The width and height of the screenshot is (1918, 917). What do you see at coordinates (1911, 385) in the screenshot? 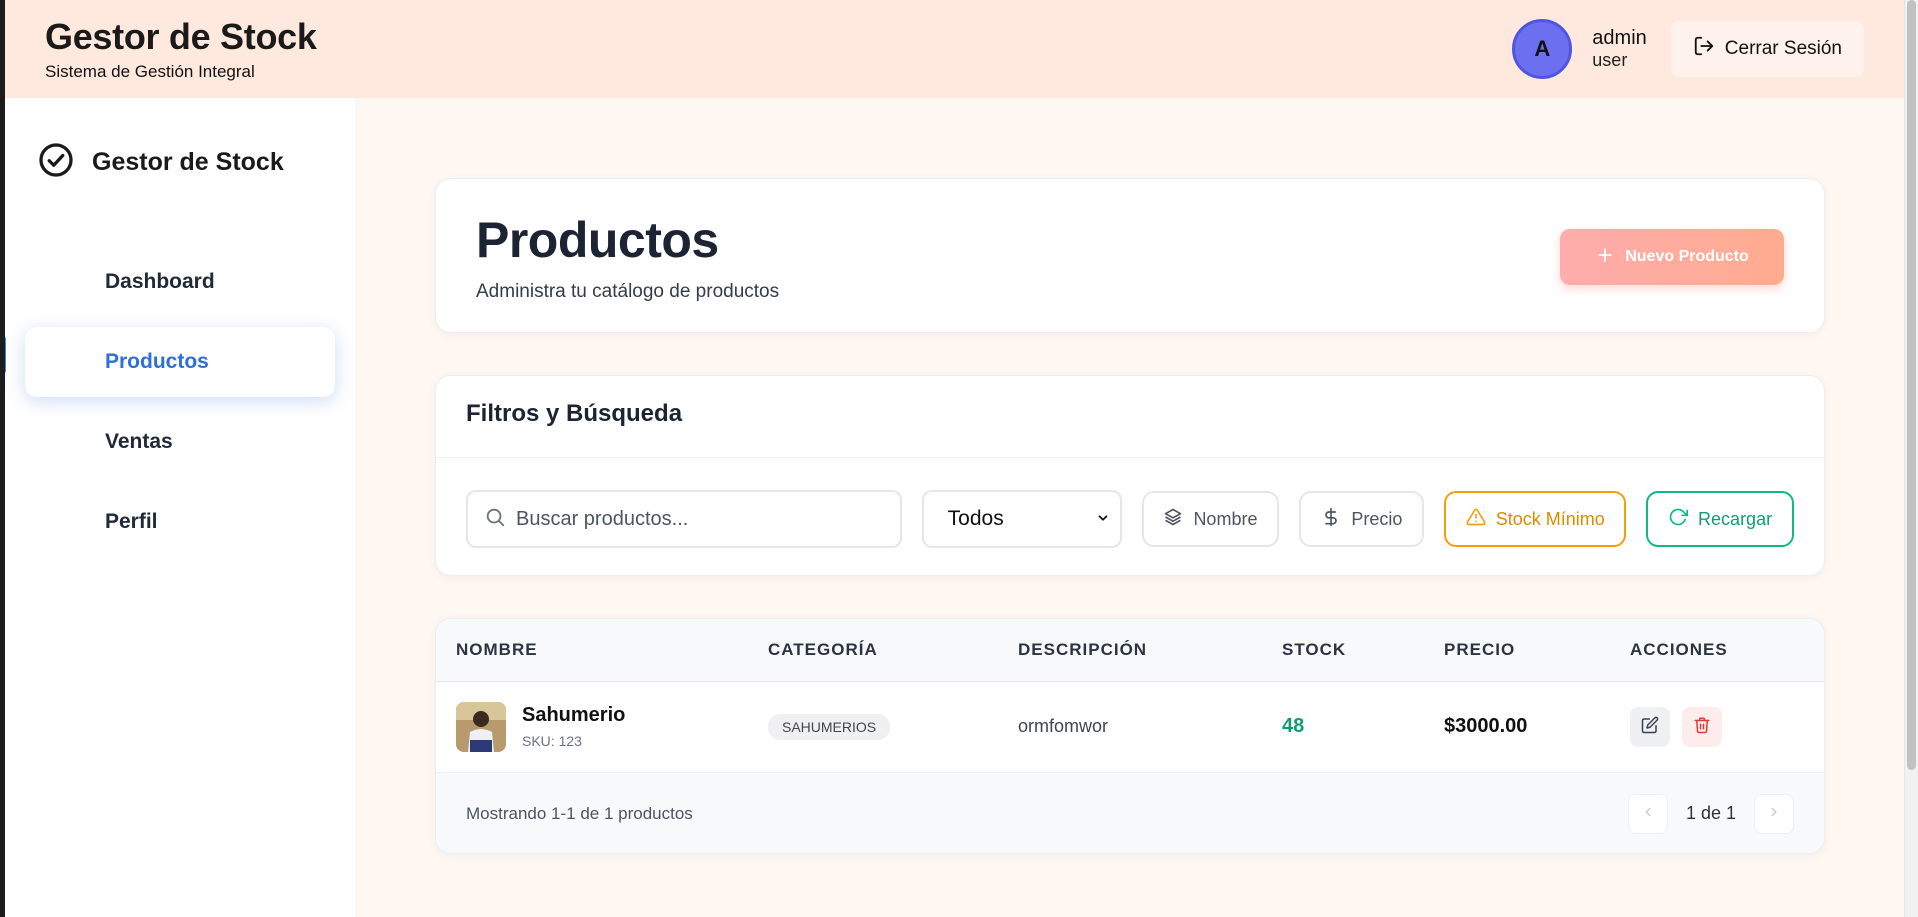
I see `scrollbar-thumb` at bounding box center [1911, 385].